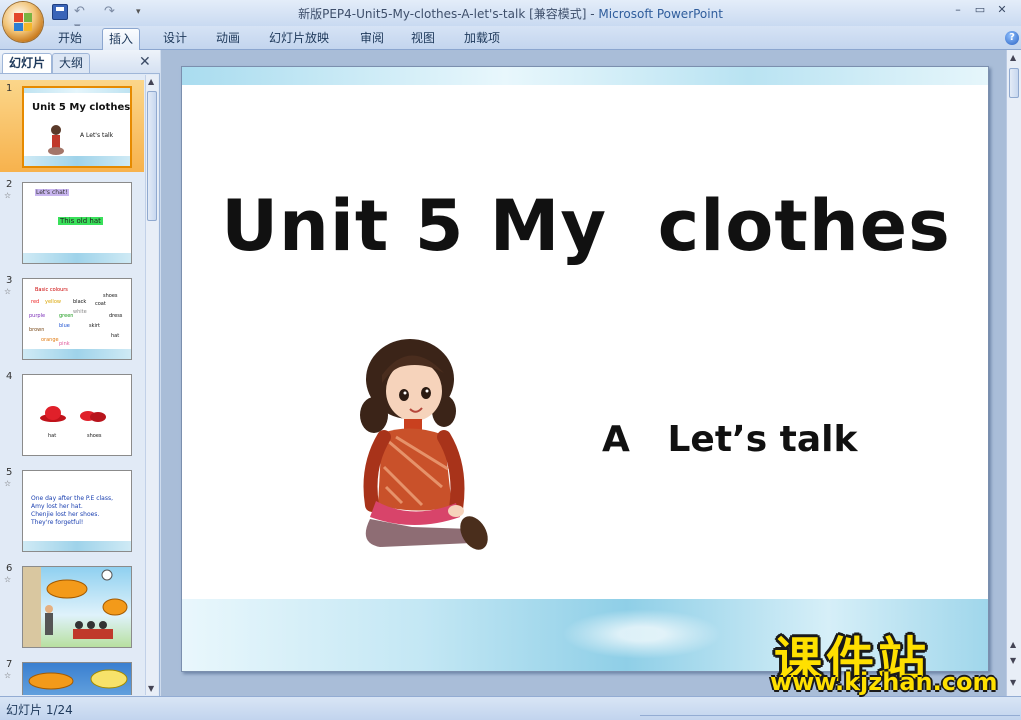 The height and width of the screenshot is (720, 1021). I want to click on slide-number: 7, so click(9, 664).